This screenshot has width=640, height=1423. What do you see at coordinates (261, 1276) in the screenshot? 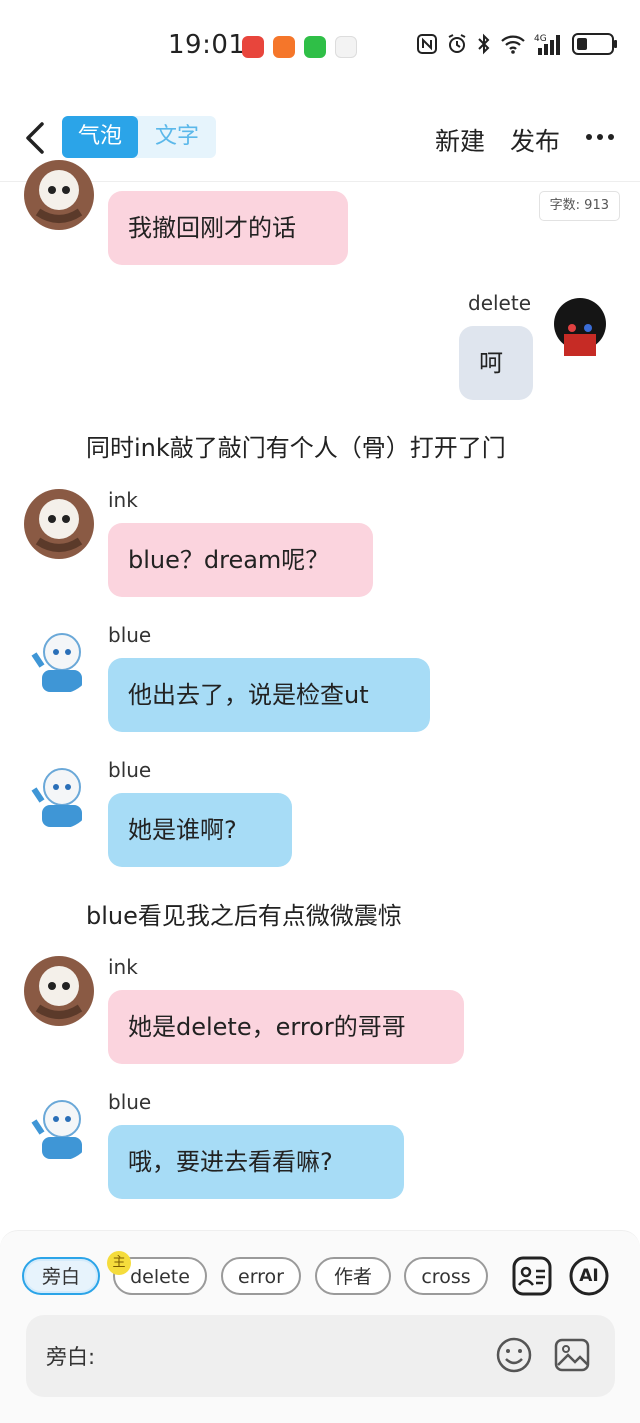
I see `character-chip-error: error` at bounding box center [261, 1276].